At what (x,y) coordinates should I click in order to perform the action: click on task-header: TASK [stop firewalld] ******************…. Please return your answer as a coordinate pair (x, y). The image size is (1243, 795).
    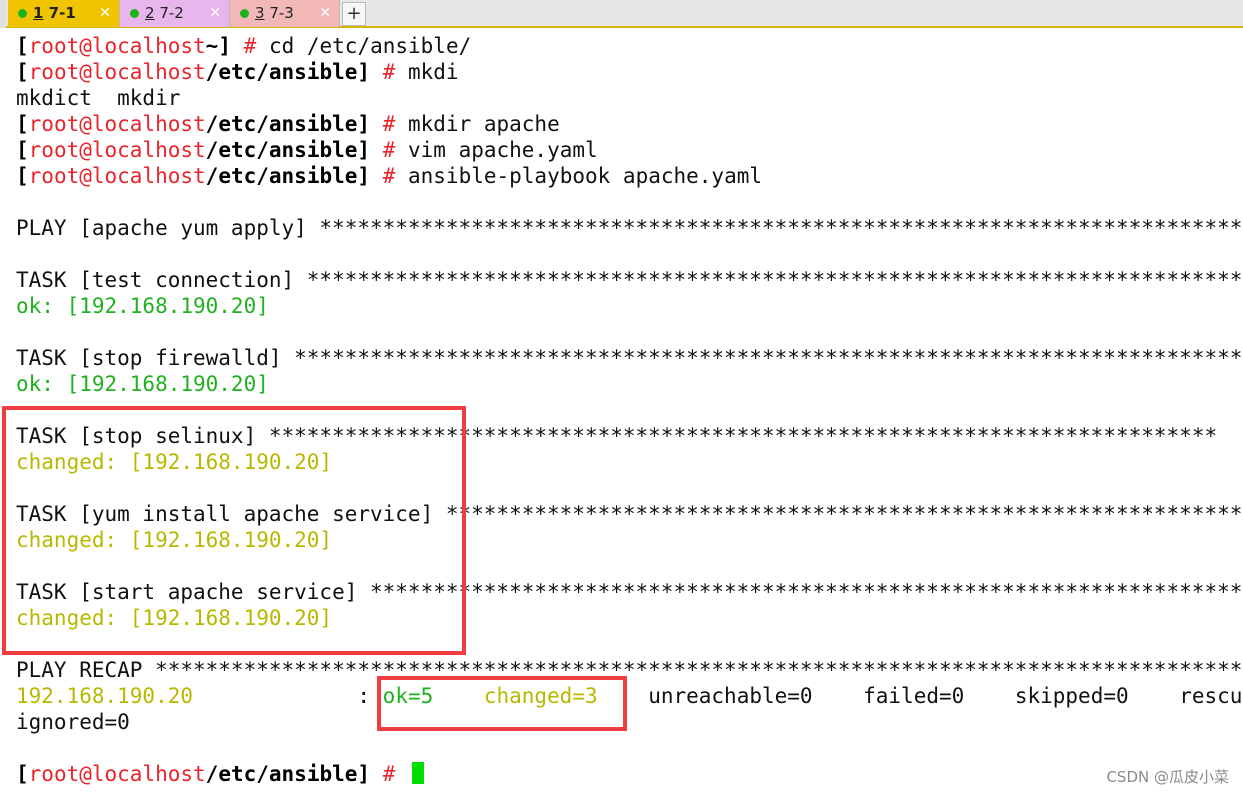
    Looking at the image, I should click on (629, 358).